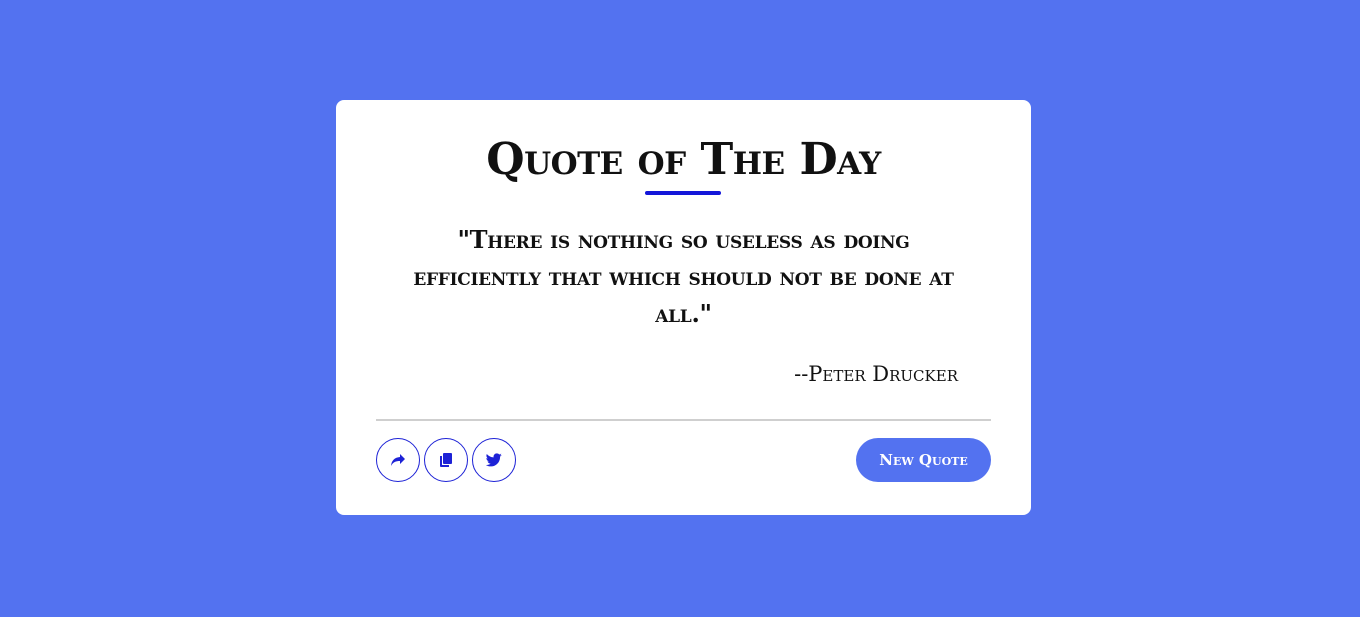 This screenshot has width=1360, height=617. What do you see at coordinates (923, 460) in the screenshot?
I see `new-quote-button: New Quote` at bounding box center [923, 460].